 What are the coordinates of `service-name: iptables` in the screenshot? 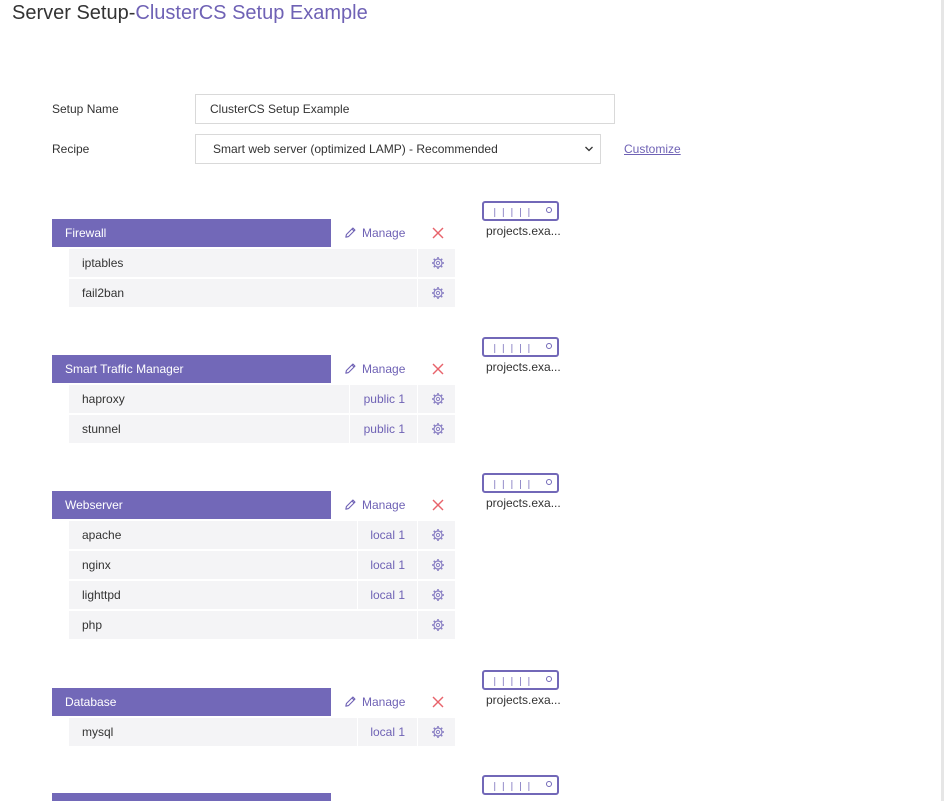 It's located at (103, 263).